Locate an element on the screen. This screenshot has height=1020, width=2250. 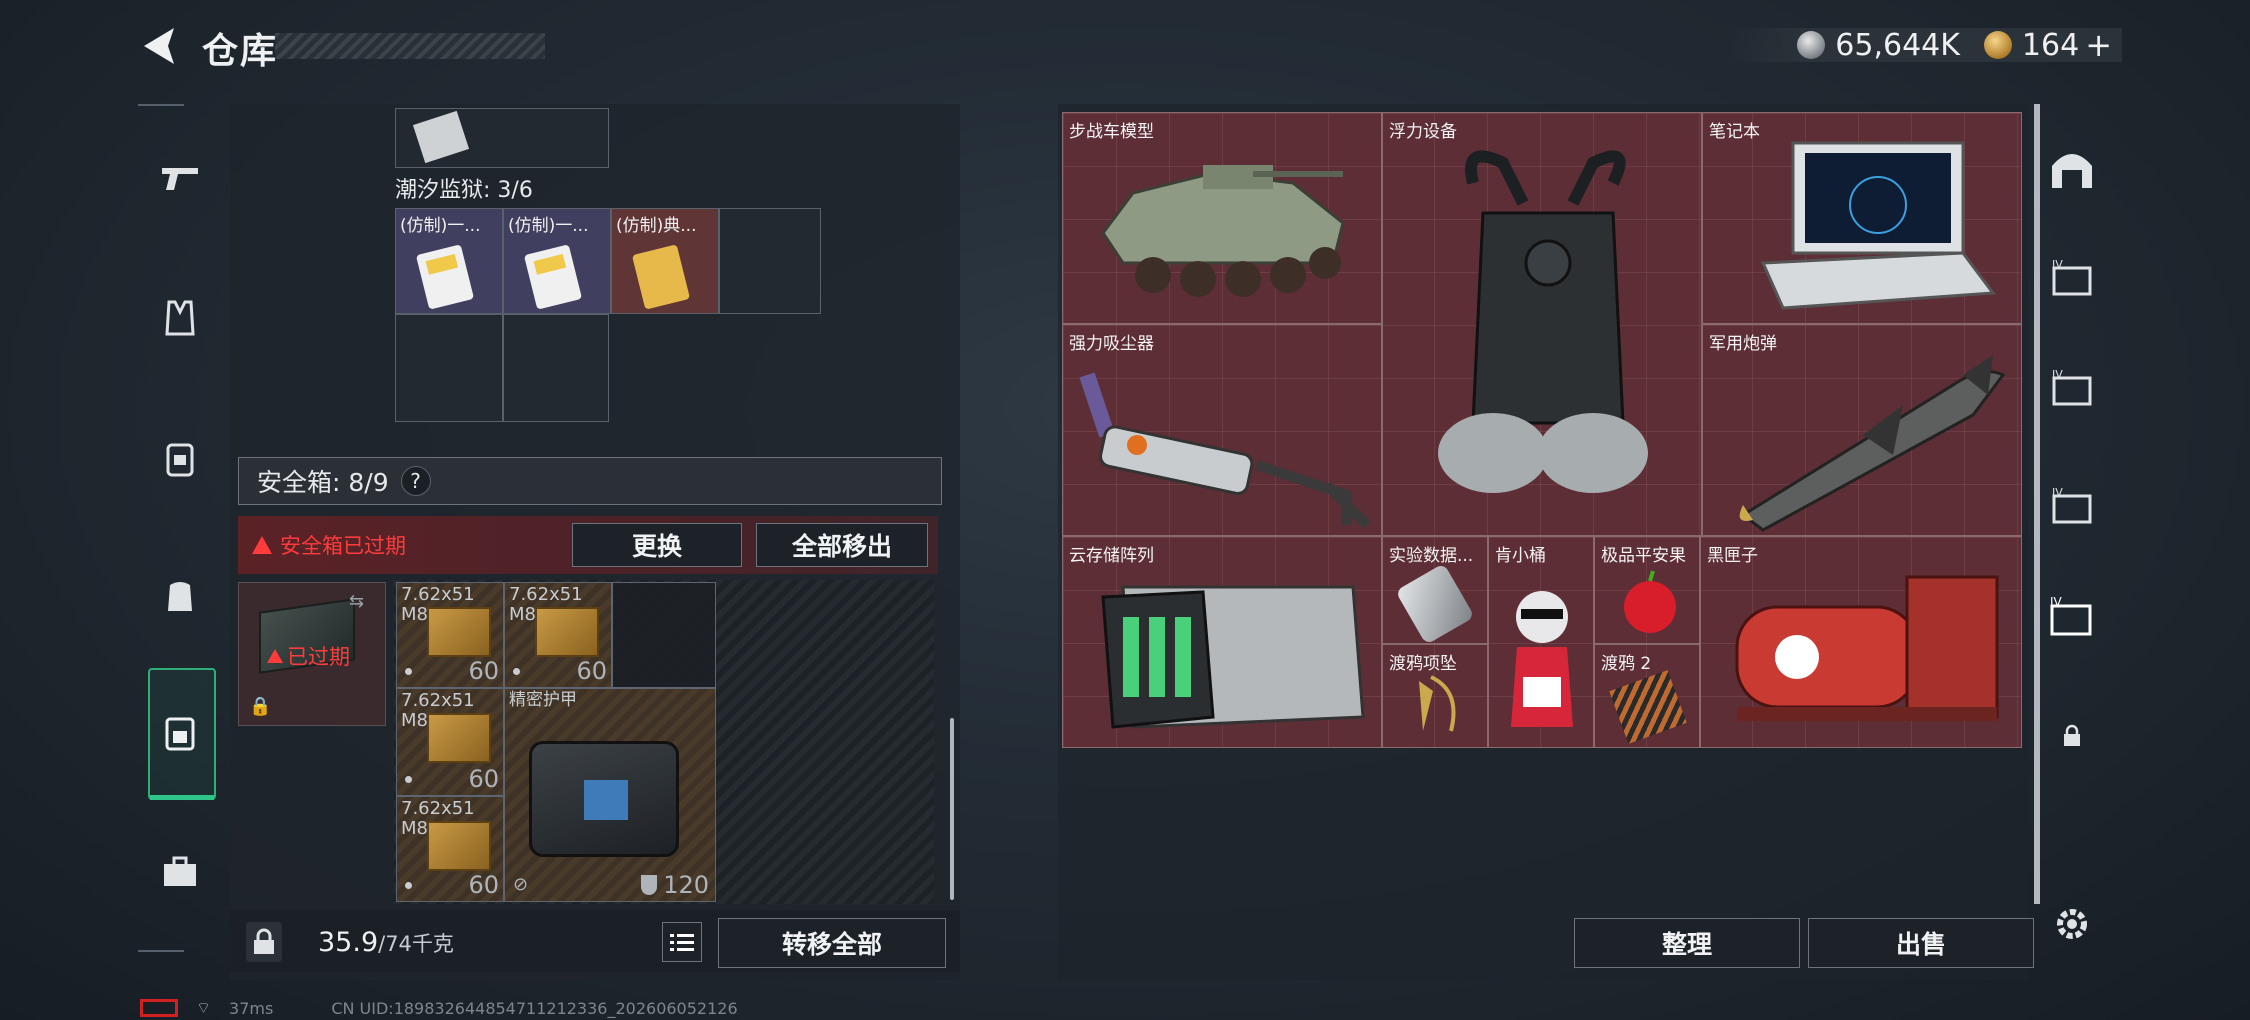
rail-safebox is located at coordinates (180, 732).